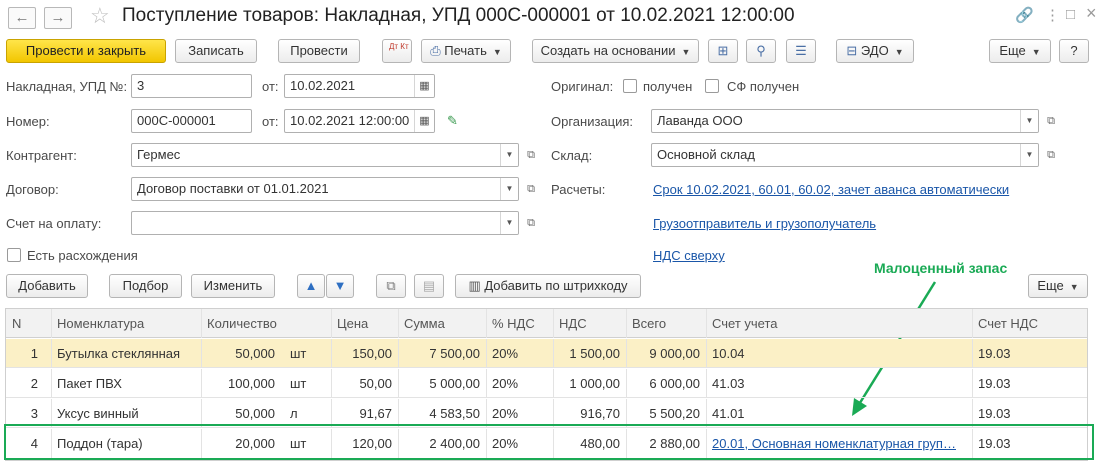  Describe the element at coordinates (397, 51) in the screenshot. I see `dtkt-button: Дт Кт` at that location.